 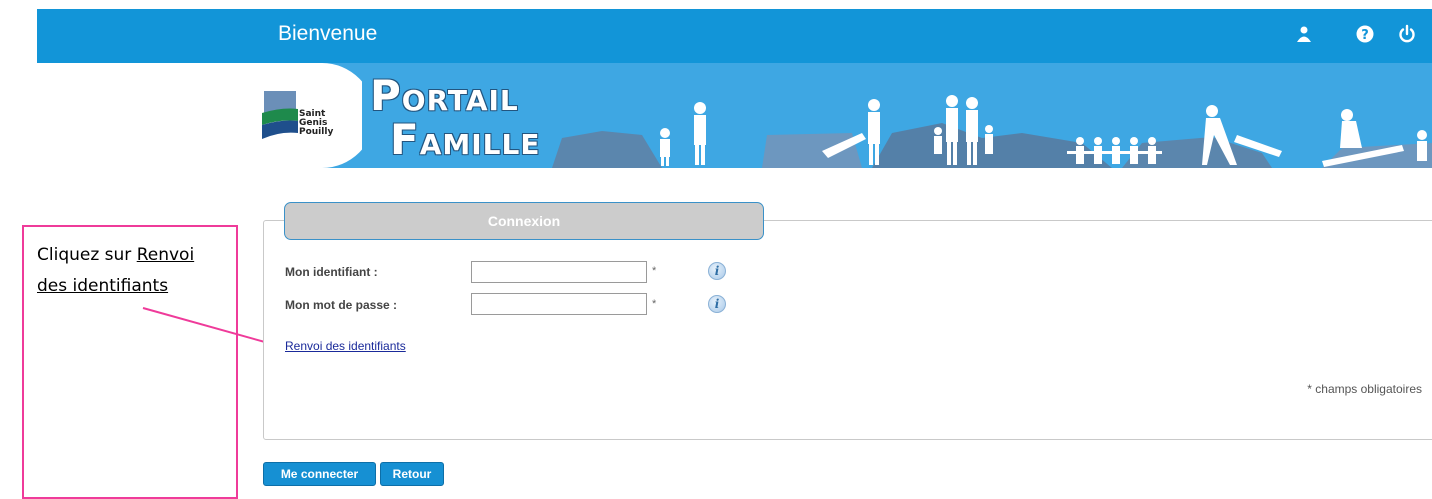 What do you see at coordinates (717, 271) in the screenshot?
I see `identifier-info-icon: i` at bounding box center [717, 271].